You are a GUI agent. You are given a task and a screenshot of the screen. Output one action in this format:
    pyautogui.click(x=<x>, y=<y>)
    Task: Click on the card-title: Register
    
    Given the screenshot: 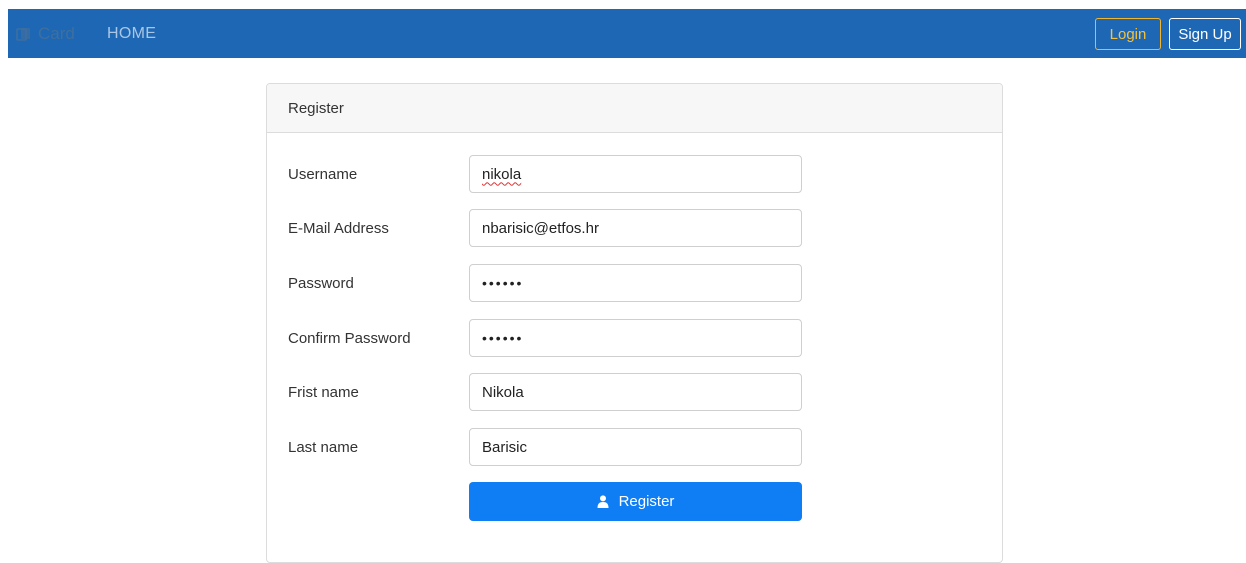 What is the action you would take?
    pyautogui.click(x=316, y=108)
    